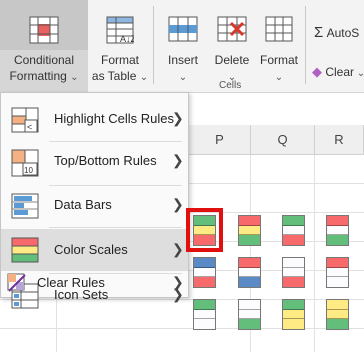 This screenshot has width=364, height=352. I want to click on menu-item-top-bottom-rules: 10 Top/Bottom Rules ❯, so click(94, 161).